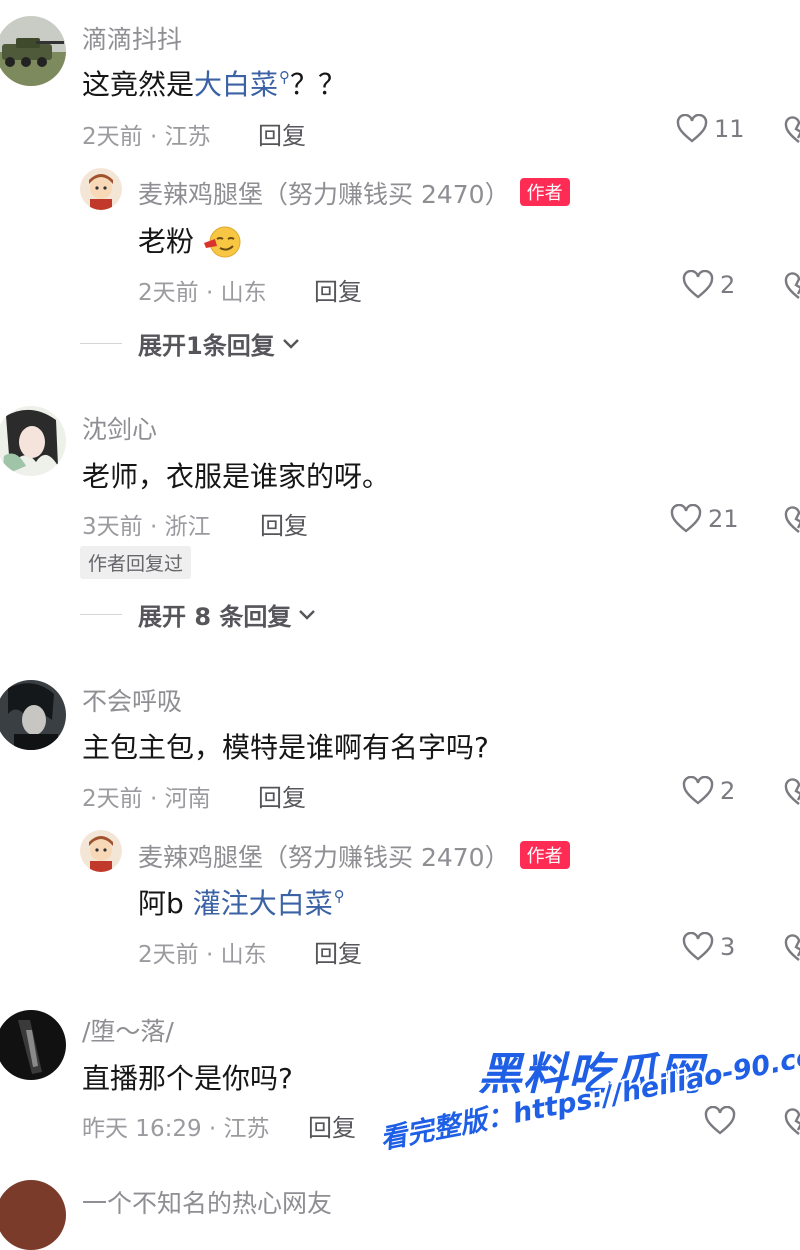  Describe the element at coordinates (723, 519) in the screenshot. I see `like-count: 21` at that location.